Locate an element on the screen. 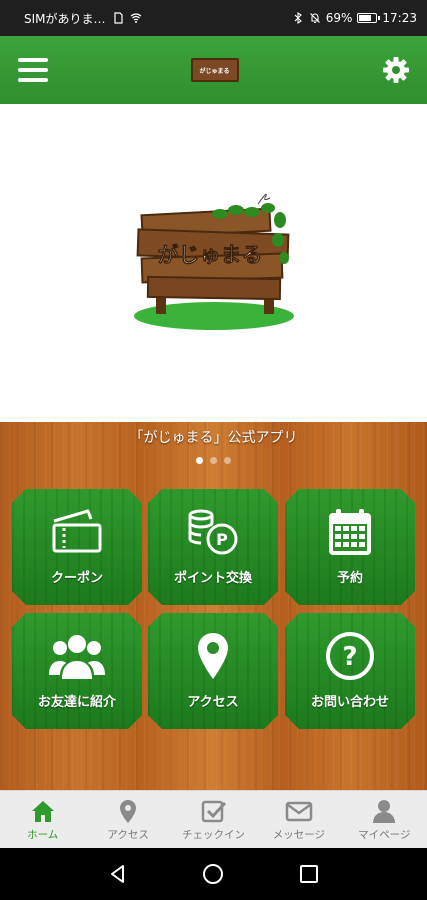  system-nav-bar is located at coordinates (213, 874).